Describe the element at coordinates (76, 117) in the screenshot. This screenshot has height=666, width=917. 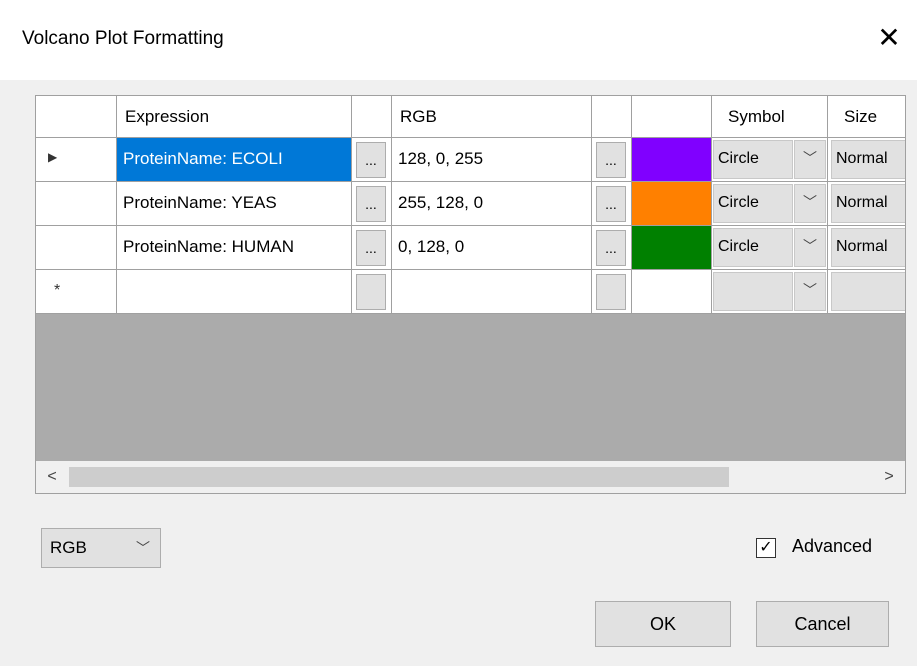
I see `header-corner` at that location.